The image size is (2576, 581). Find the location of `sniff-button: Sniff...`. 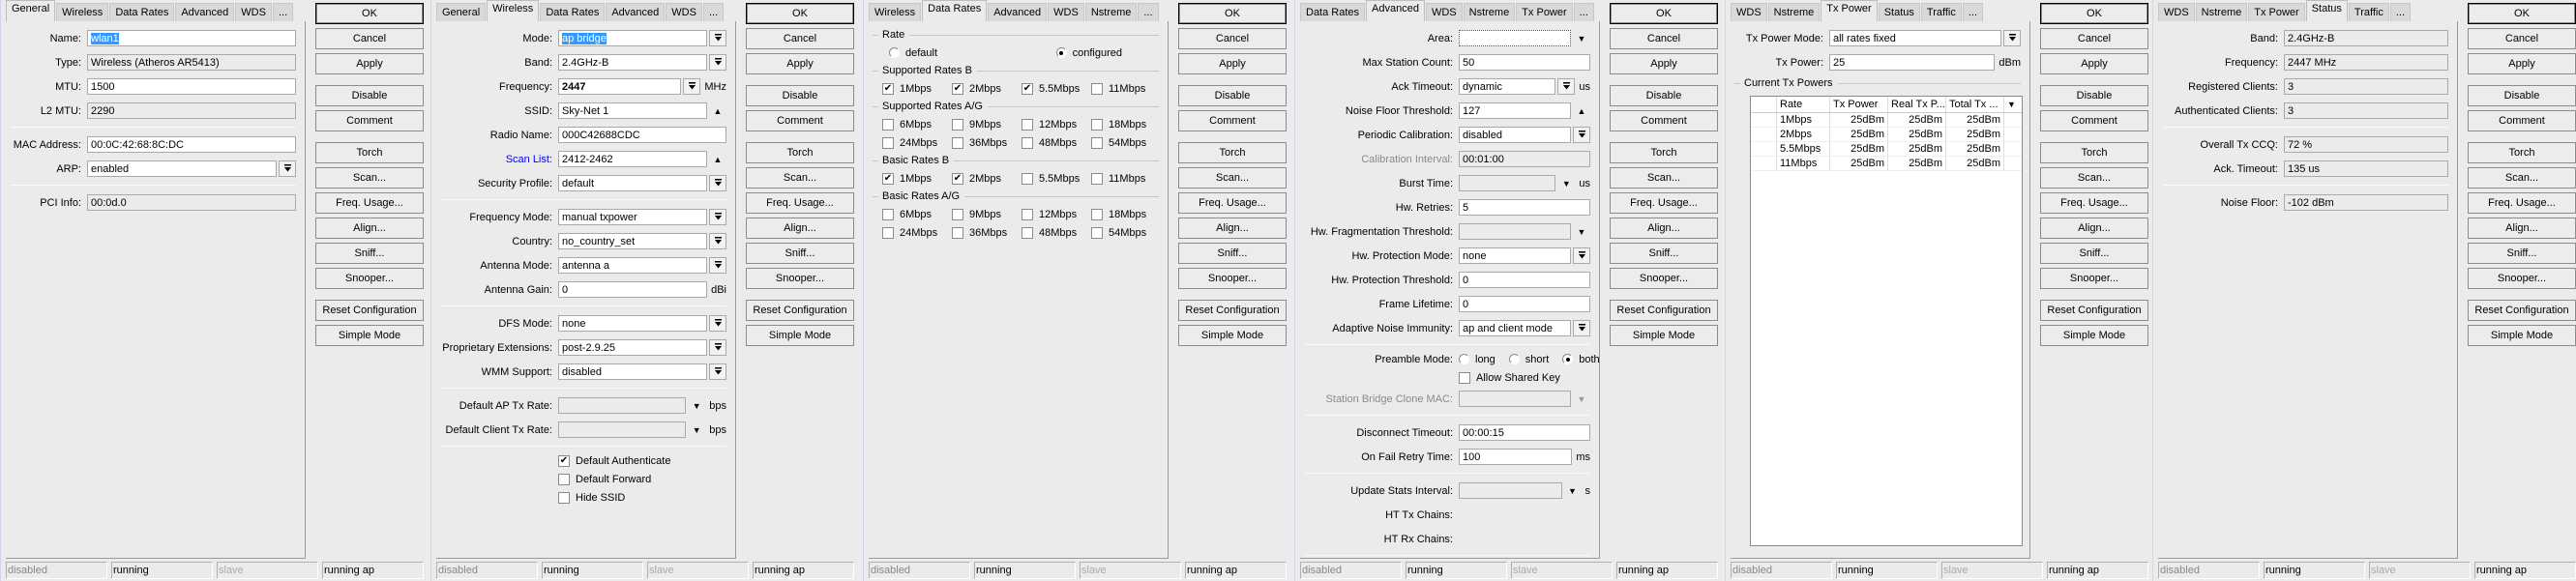

sniff-button: Sniff... is located at coordinates (1664, 253).